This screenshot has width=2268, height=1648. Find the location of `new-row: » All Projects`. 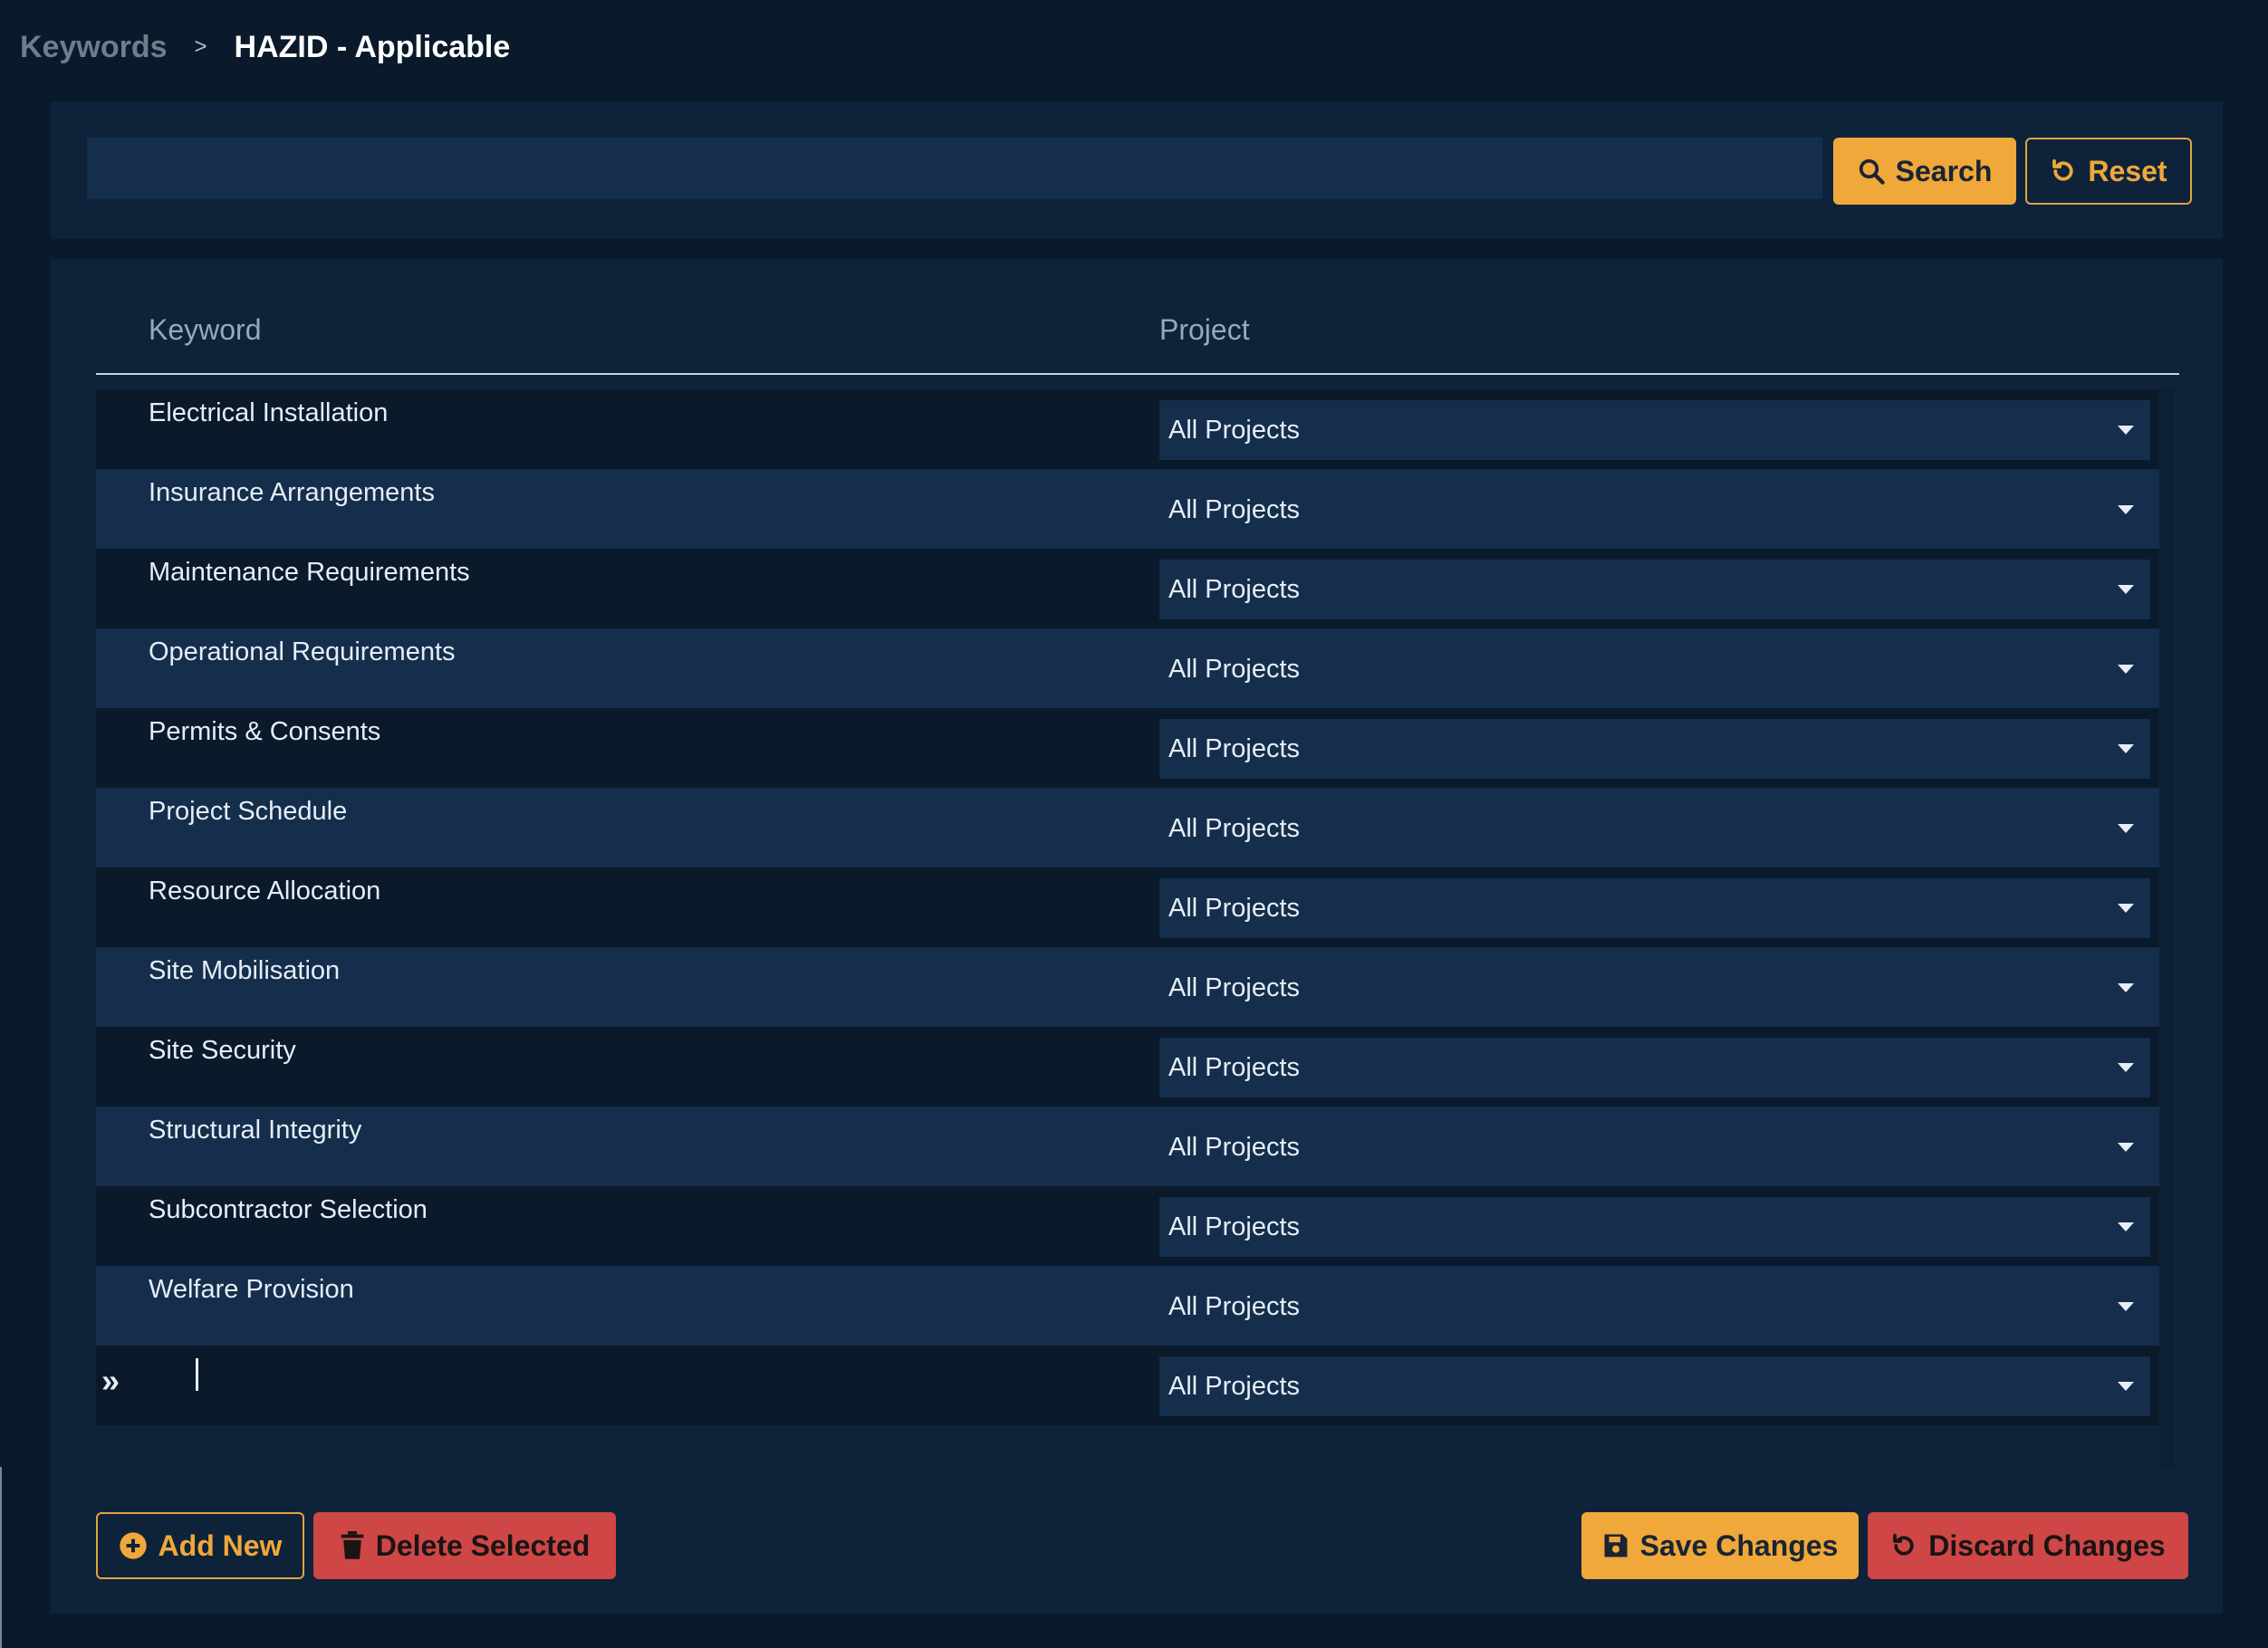

new-row: » All Projects is located at coordinates (1127, 1385).